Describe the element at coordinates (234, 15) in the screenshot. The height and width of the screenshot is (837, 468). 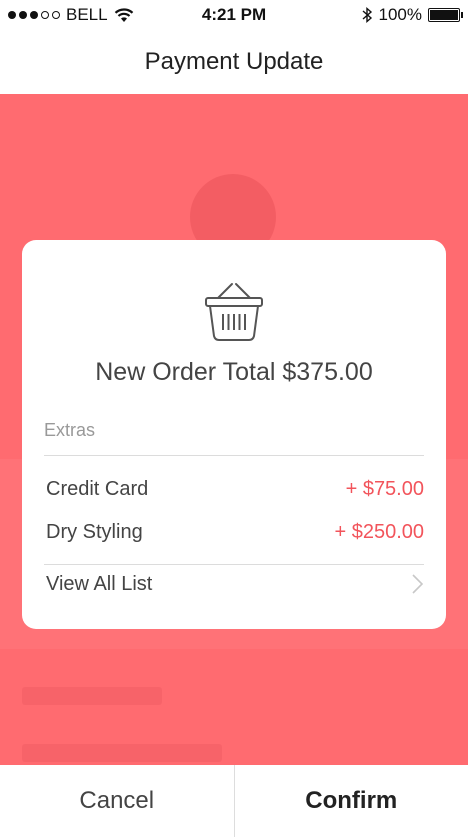
I see `status-bar: BELL 4:21 PM 100%` at that location.